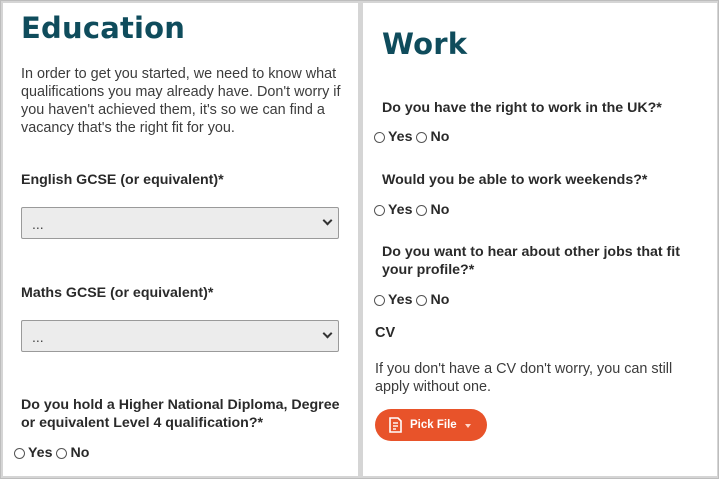 The height and width of the screenshot is (479, 719). What do you see at coordinates (385, 333) in the screenshot?
I see `cv-title: CV` at bounding box center [385, 333].